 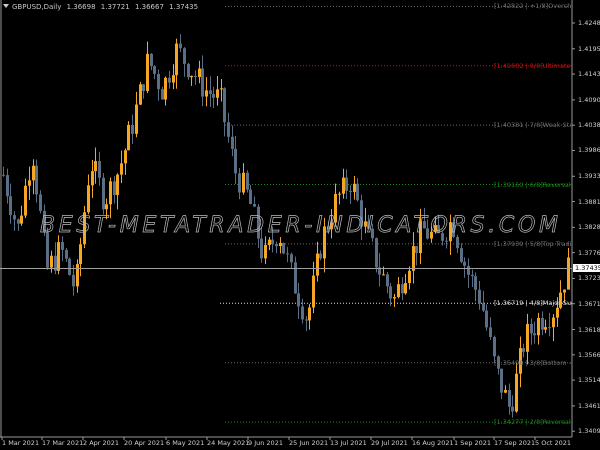 I want to click on date-tick-label: 20 Apr 2021, so click(x=144, y=443).